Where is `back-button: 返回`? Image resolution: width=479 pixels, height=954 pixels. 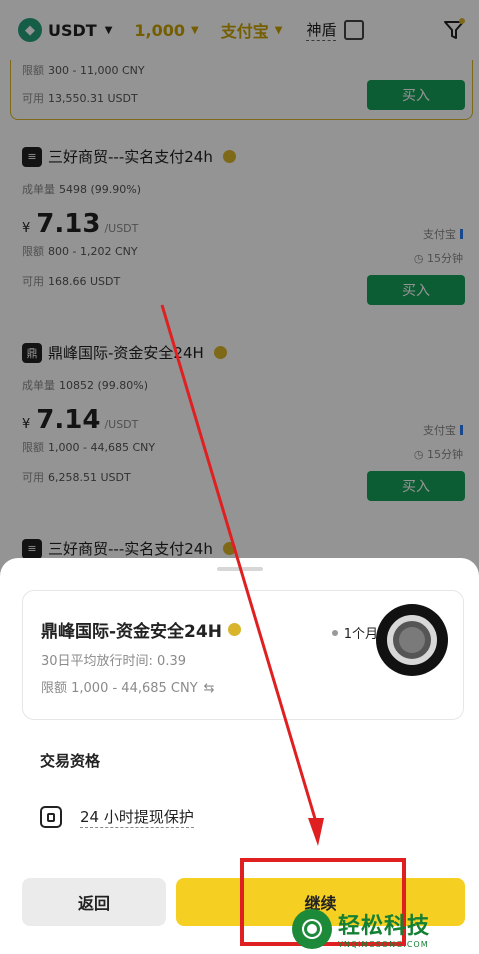
back-button: 返回 is located at coordinates (94, 902).